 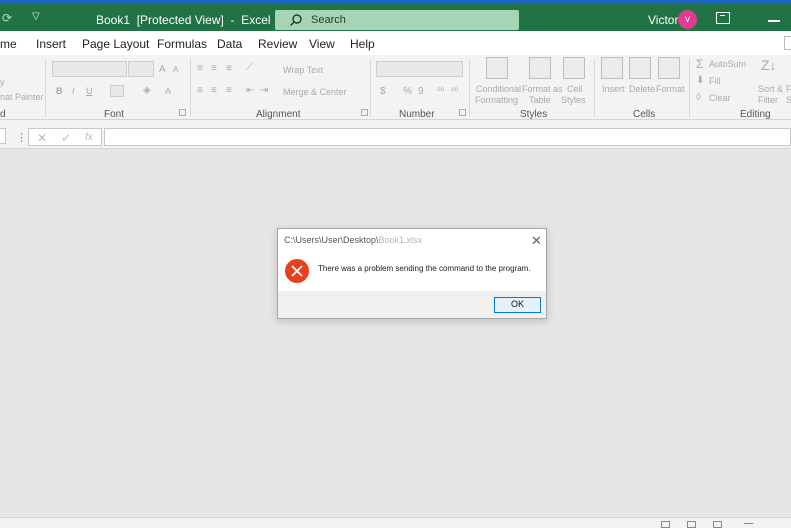 What do you see at coordinates (214, 68) in the screenshot?
I see `align-middle-icon: ≡` at bounding box center [214, 68].